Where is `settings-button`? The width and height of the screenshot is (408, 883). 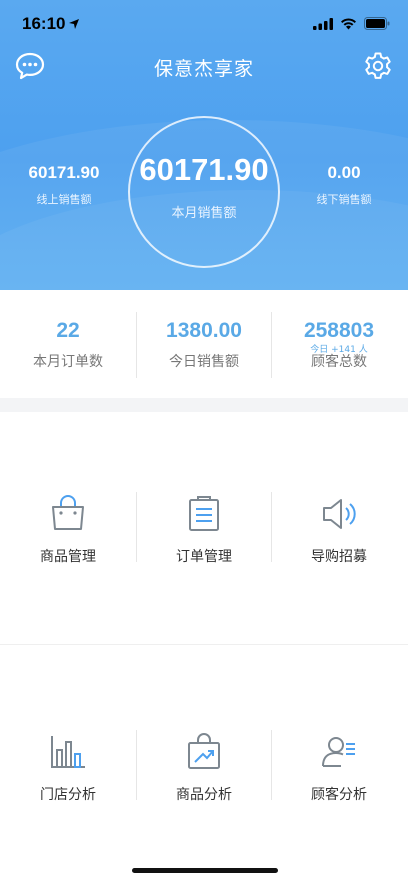
settings-button is located at coordinates (378, 66).